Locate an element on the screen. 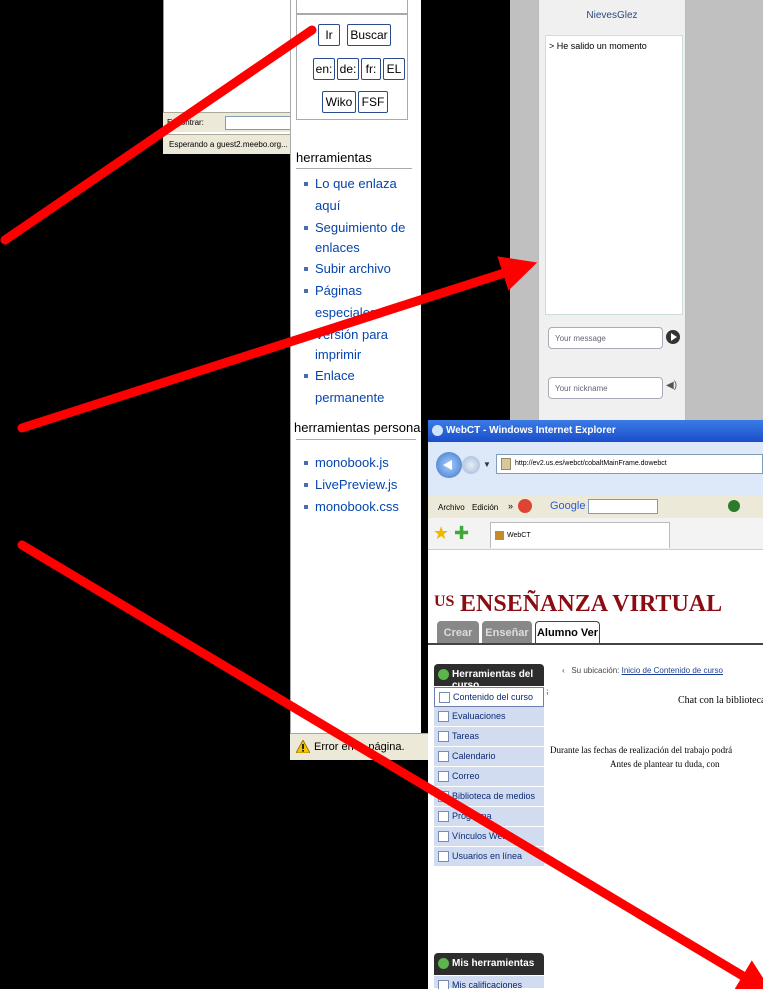 Image resolution: width=763 pixels, height=989 pixels. sidebar-item-label: Contenido del curso is located at coordinates (493, 697).